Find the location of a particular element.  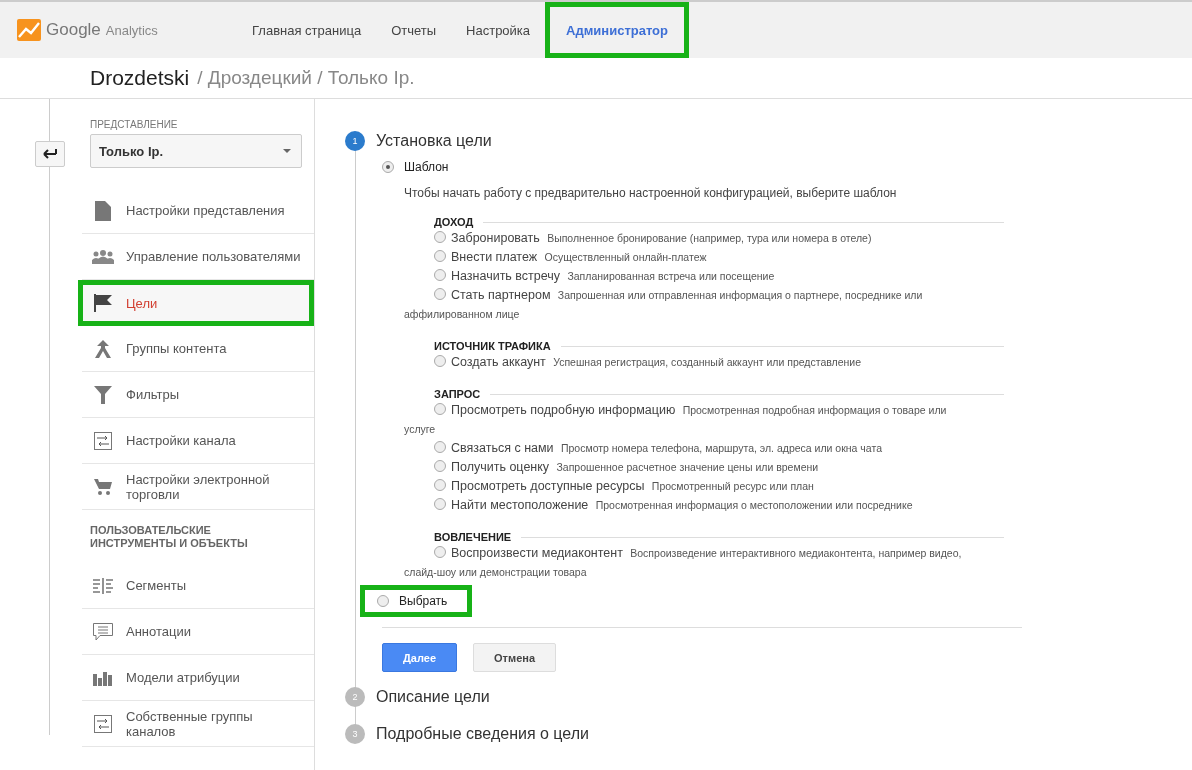

goal-option: Забронировать Выполненное бронирование (например, тура или номера в отеле) is located at coordinates (691, 238).